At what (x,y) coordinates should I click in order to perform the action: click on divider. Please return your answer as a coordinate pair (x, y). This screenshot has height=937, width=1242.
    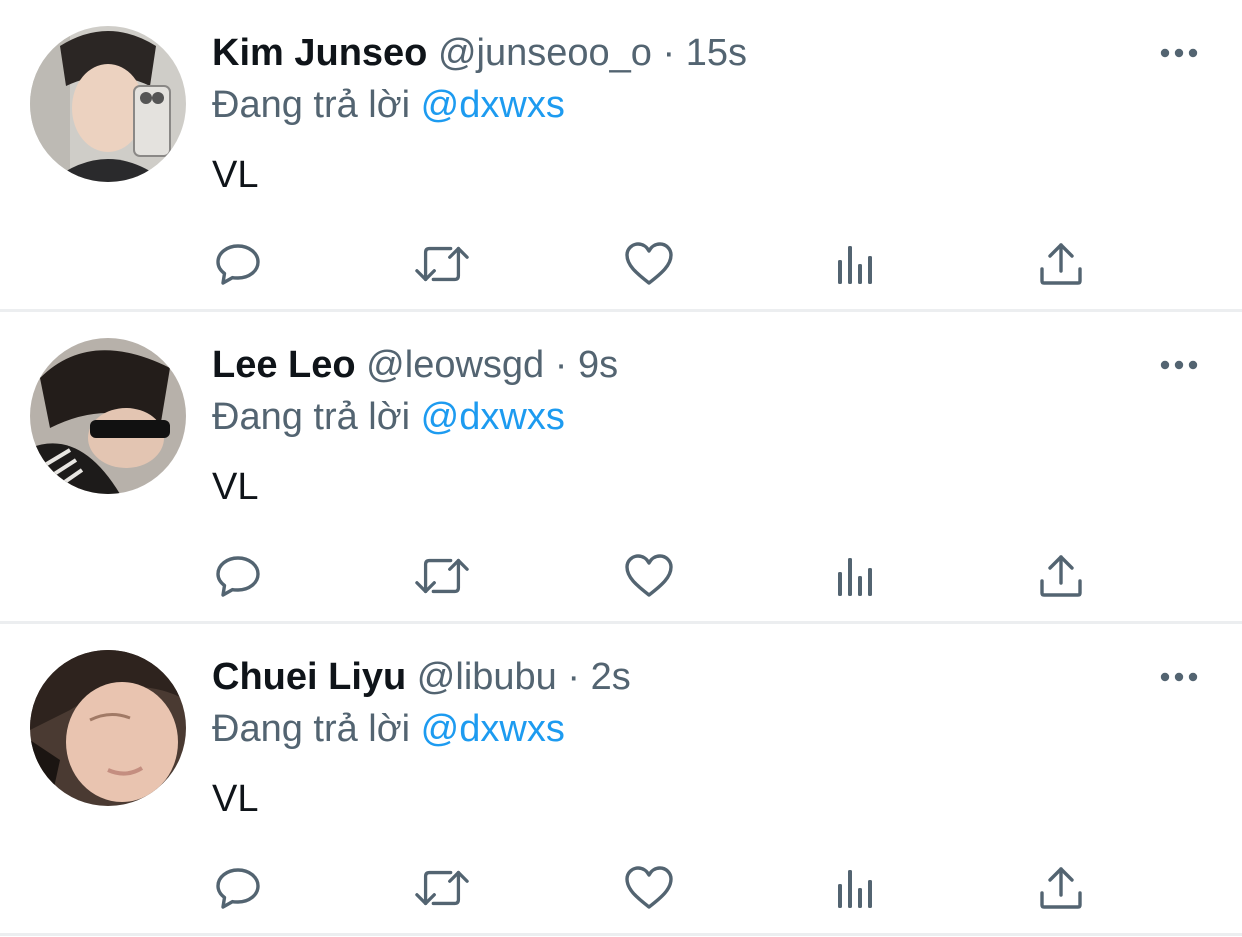
    Looking at the image, I should click on (621, 934).